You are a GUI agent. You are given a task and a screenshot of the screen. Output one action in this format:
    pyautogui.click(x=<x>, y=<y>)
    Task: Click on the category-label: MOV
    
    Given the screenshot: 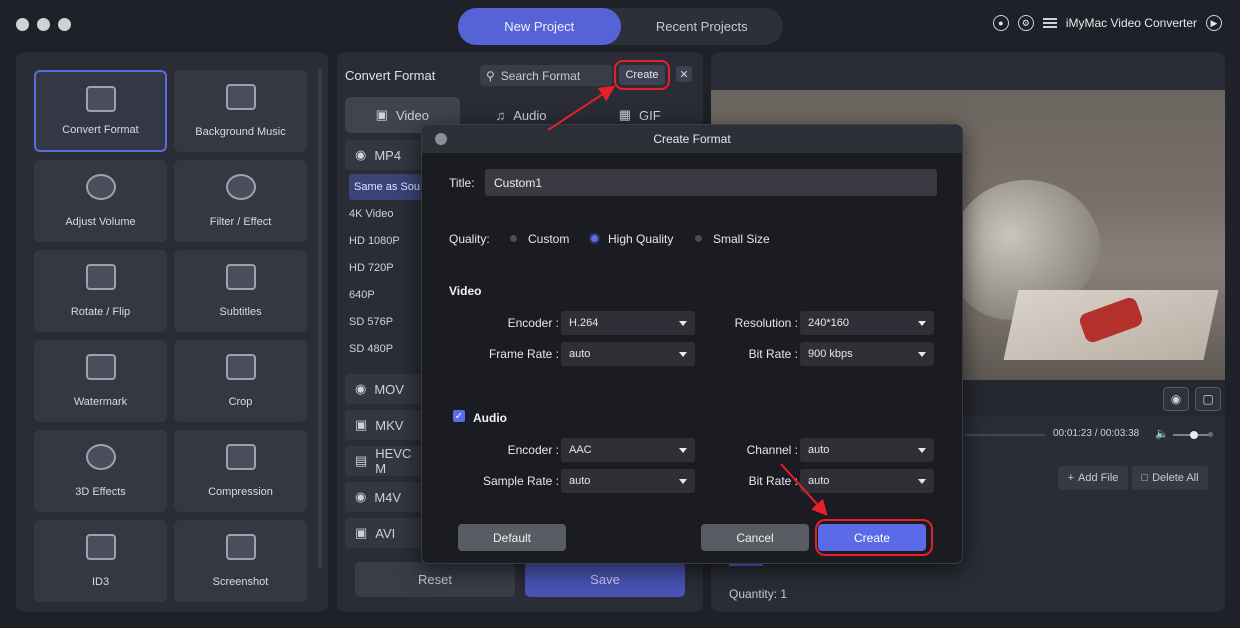 What is the action you would take?
    pyautogui.click(x=389, y=389)
    